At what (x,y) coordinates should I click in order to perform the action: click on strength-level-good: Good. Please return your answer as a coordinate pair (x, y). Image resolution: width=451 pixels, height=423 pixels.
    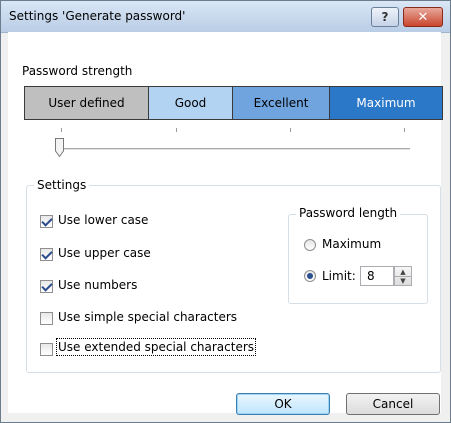
    Looking at the image, I should click on (191, 103).